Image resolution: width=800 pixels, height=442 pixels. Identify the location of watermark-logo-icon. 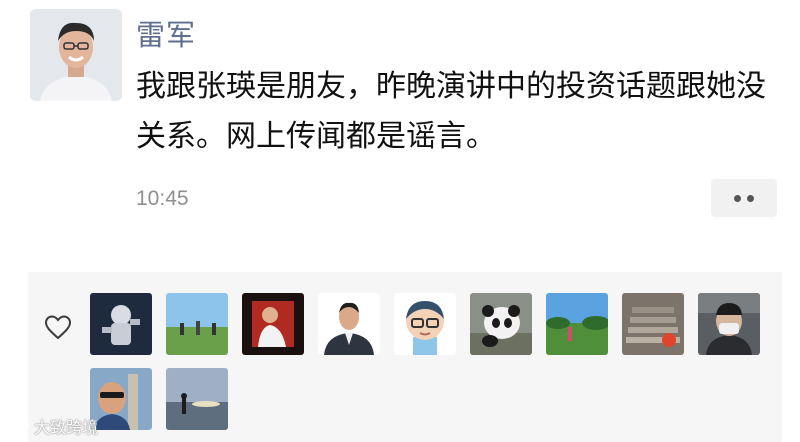
(18, 426).